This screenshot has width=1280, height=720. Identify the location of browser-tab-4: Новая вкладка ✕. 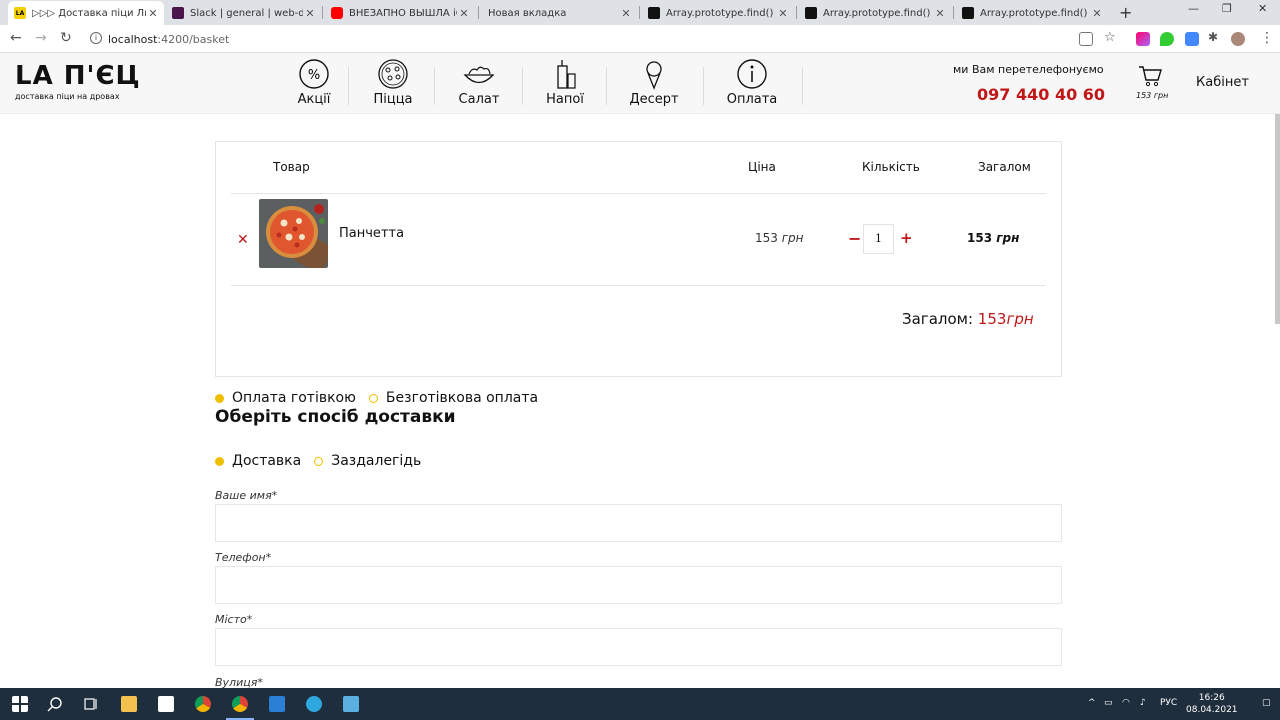
(559, 13).